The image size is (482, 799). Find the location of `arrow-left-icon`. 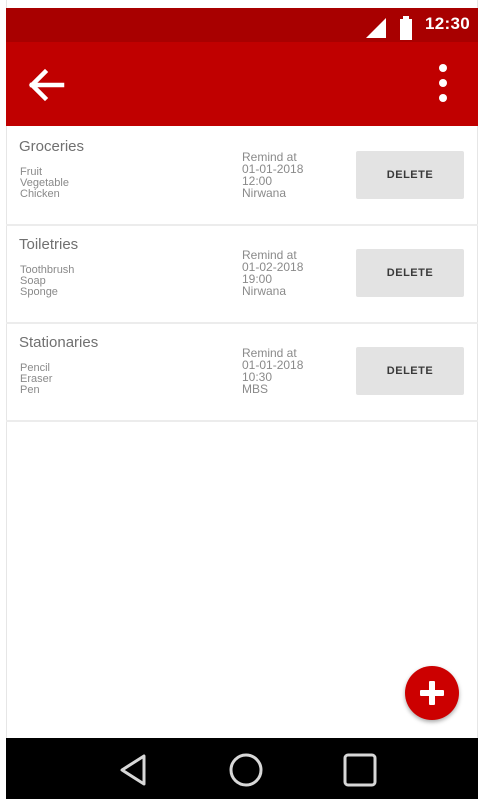

arrow-left-icon is located at coordinates (46, 85).